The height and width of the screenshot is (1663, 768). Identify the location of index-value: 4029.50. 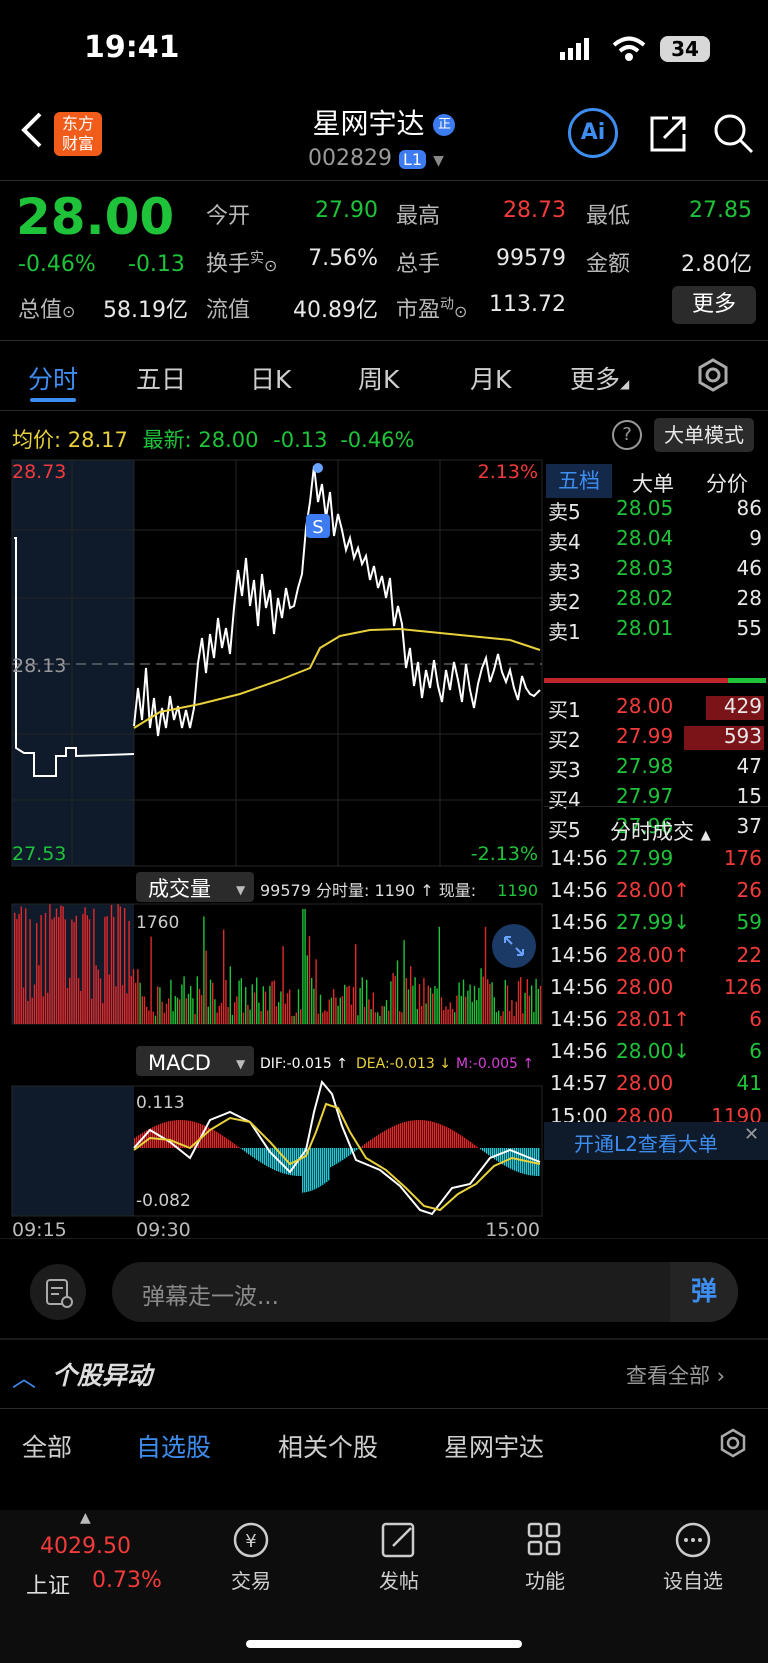
(85, 1546).